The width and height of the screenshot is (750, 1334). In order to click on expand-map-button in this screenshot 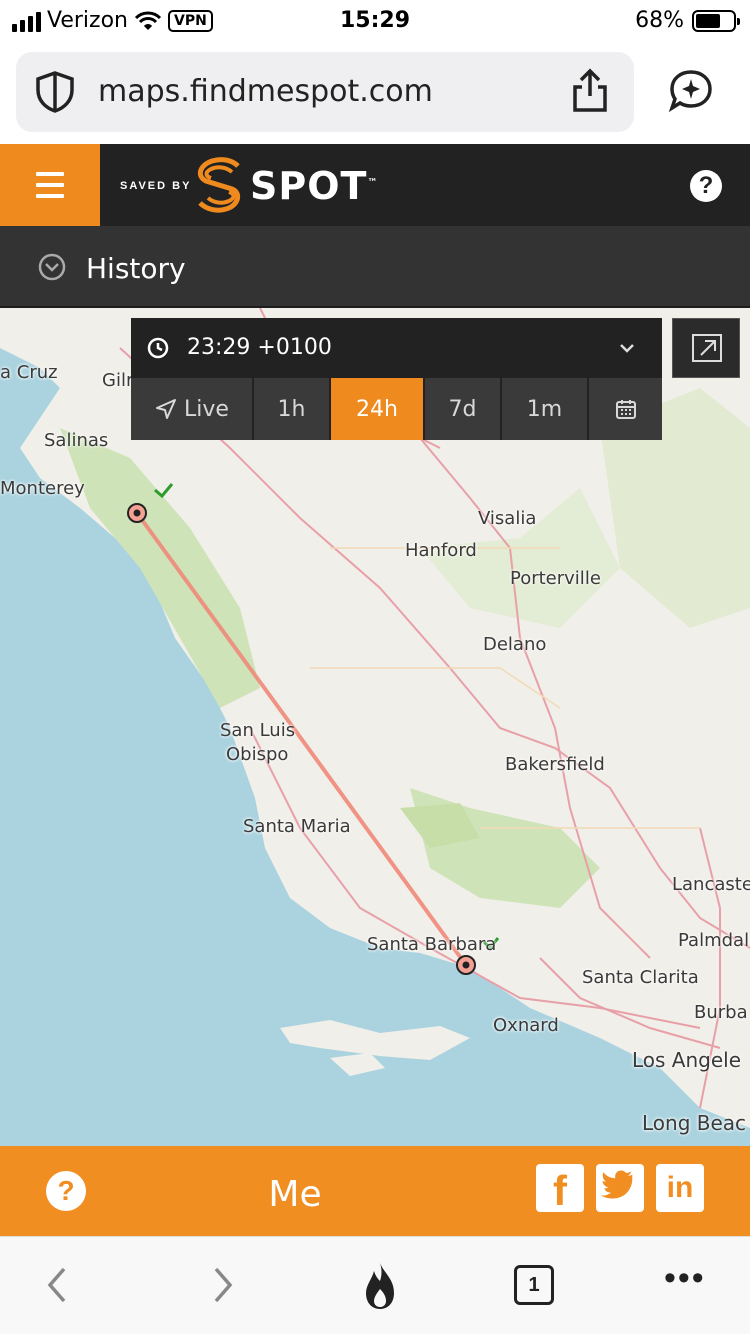, I will do `click(706, 348)`.